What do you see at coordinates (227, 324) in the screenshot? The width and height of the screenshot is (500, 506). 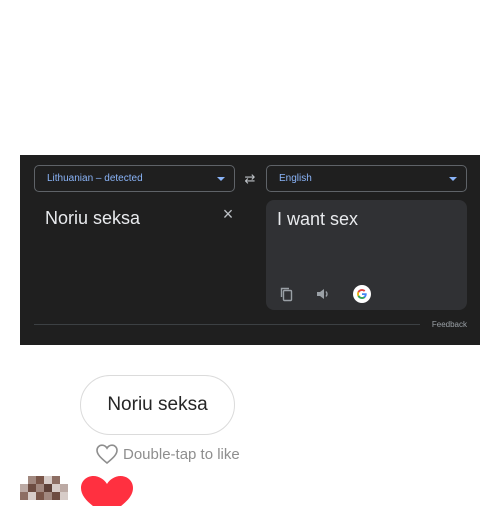 I see `divider` at bounding box center [227, 324].